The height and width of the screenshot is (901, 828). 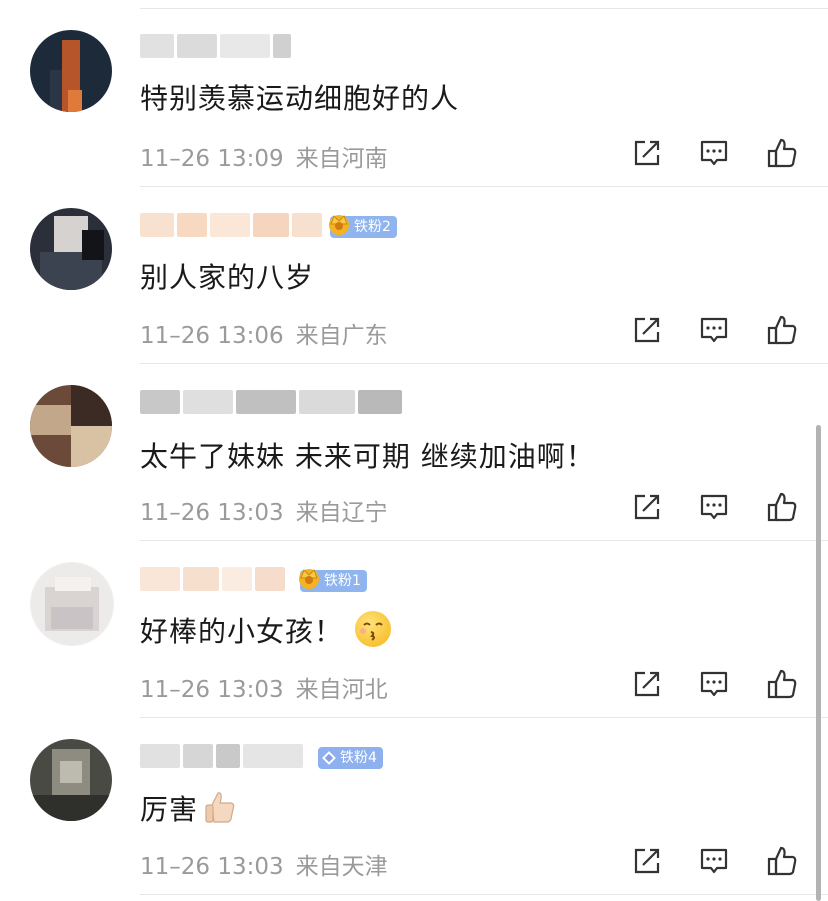 I want to click on timestamp: 11–26 13:09, so click(x=212, y=159).